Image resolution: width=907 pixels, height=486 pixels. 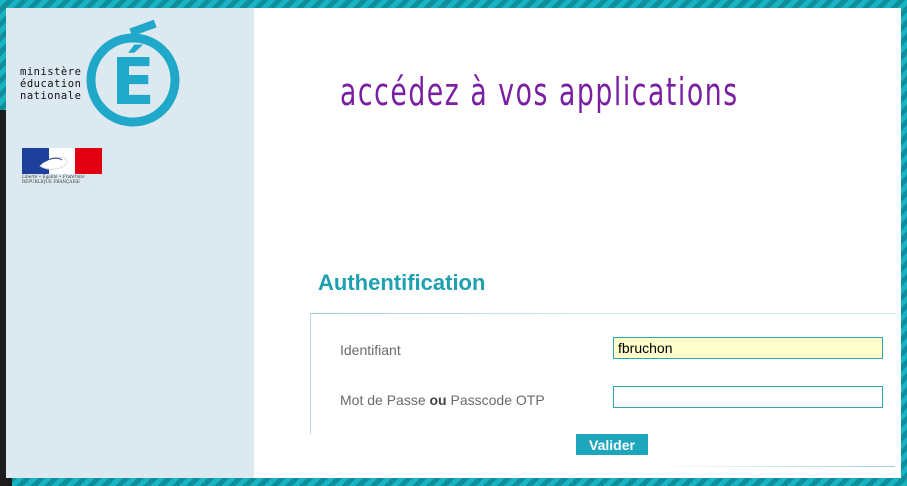 I want to click on password-label-post: Passcode OTP, so click(x=495, y=400).